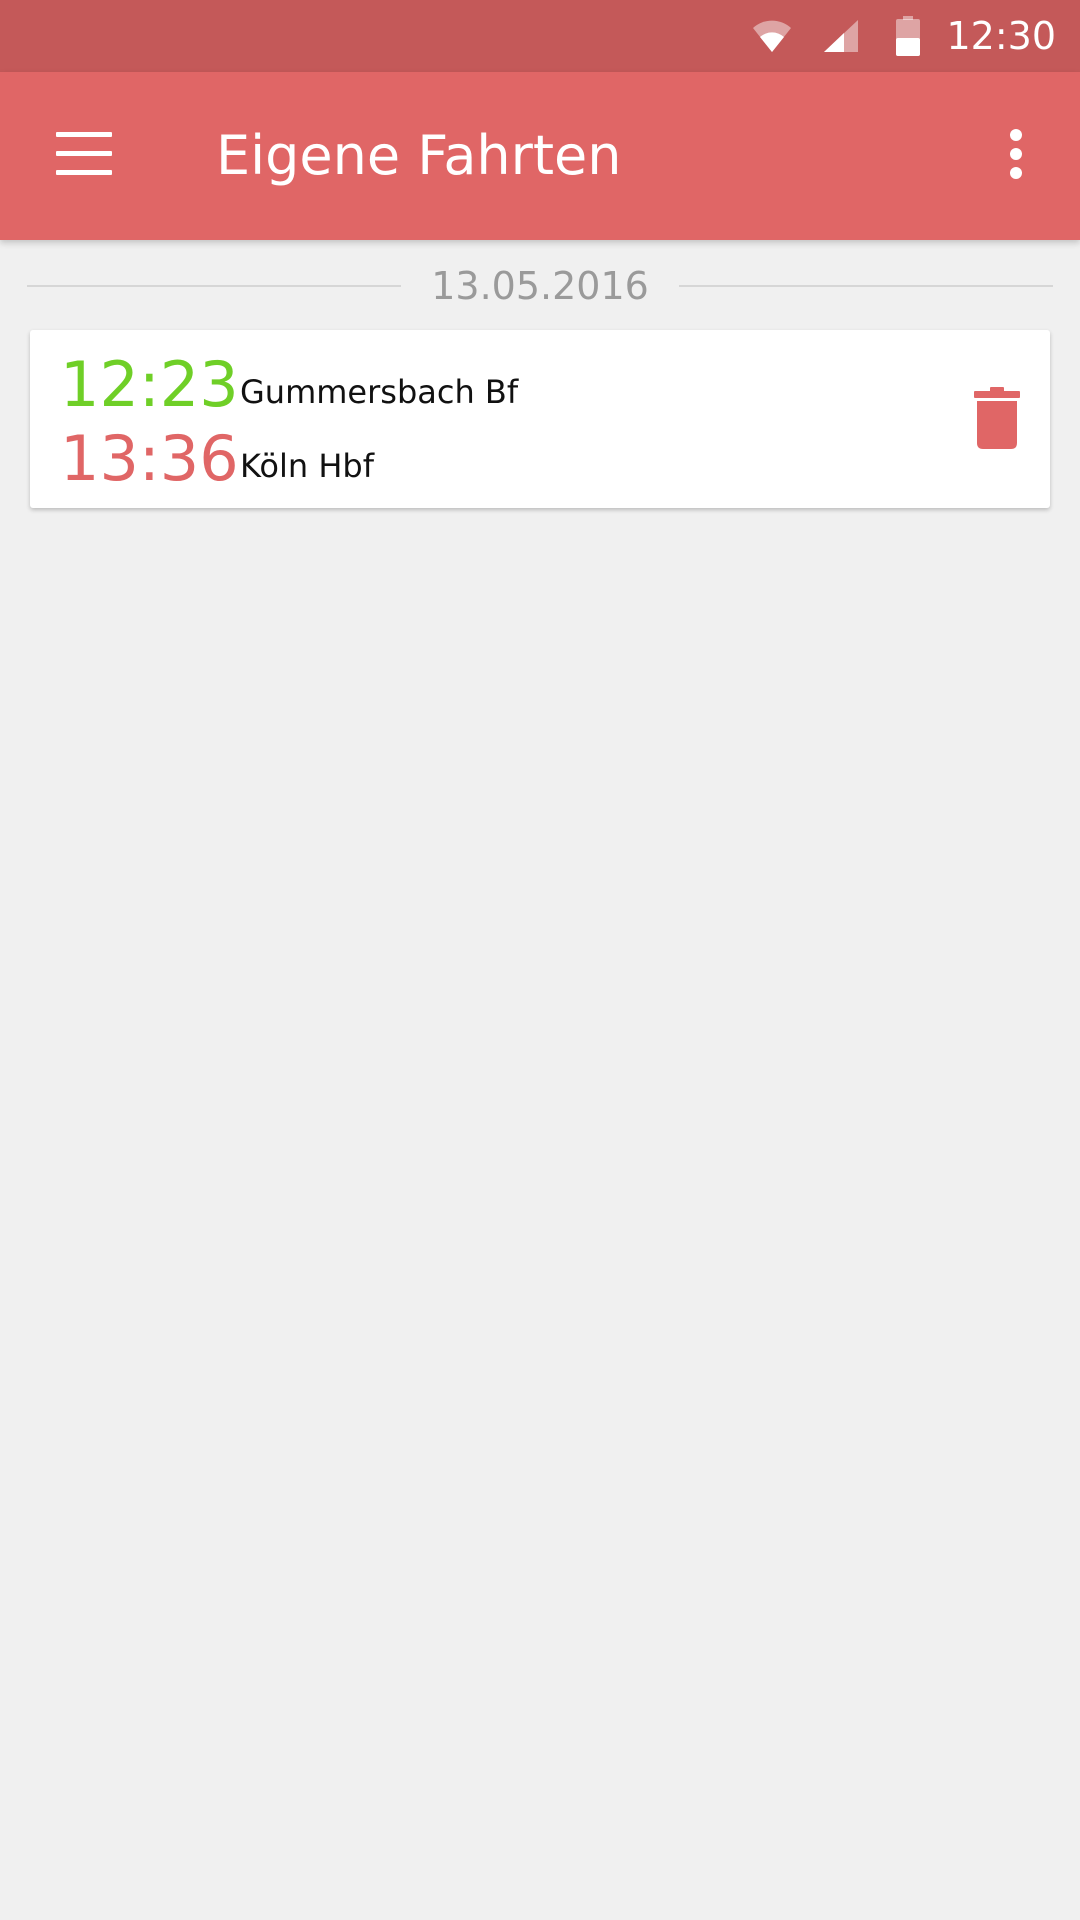 This screenshot has width=1080, height=1920. Describe the element at coordinates (419, 155) in the screenshot. I see `page-title: Eigene Fahrten` at that location.